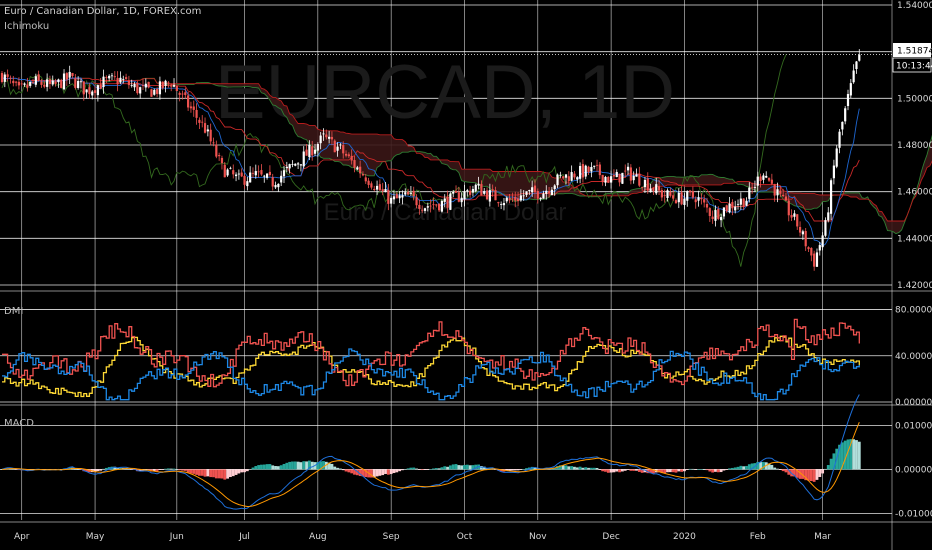 The width and height of the screenshot is (932, 550). What do you see at coordinates (13, 311) in the screenshot?
I see `indicator-legend-dmi: DMI` at bounding box center [13, 311].